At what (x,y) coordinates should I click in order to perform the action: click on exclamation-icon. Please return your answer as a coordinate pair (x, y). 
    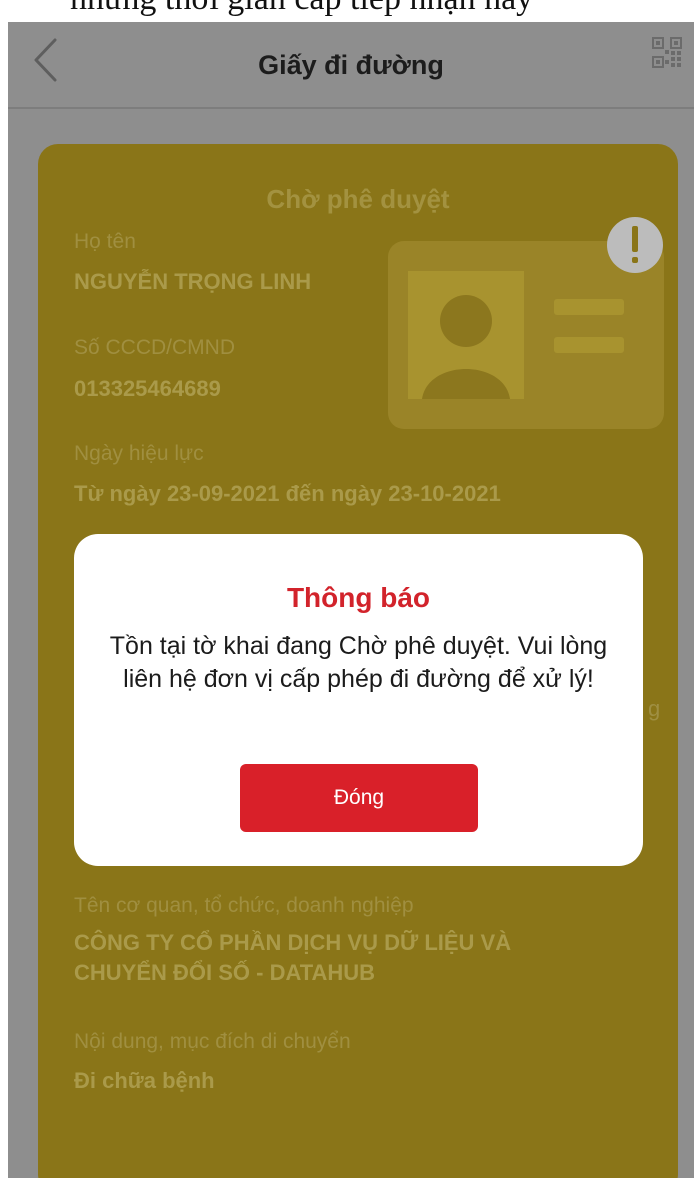
    Looking at the image, I should click on (635, 245).